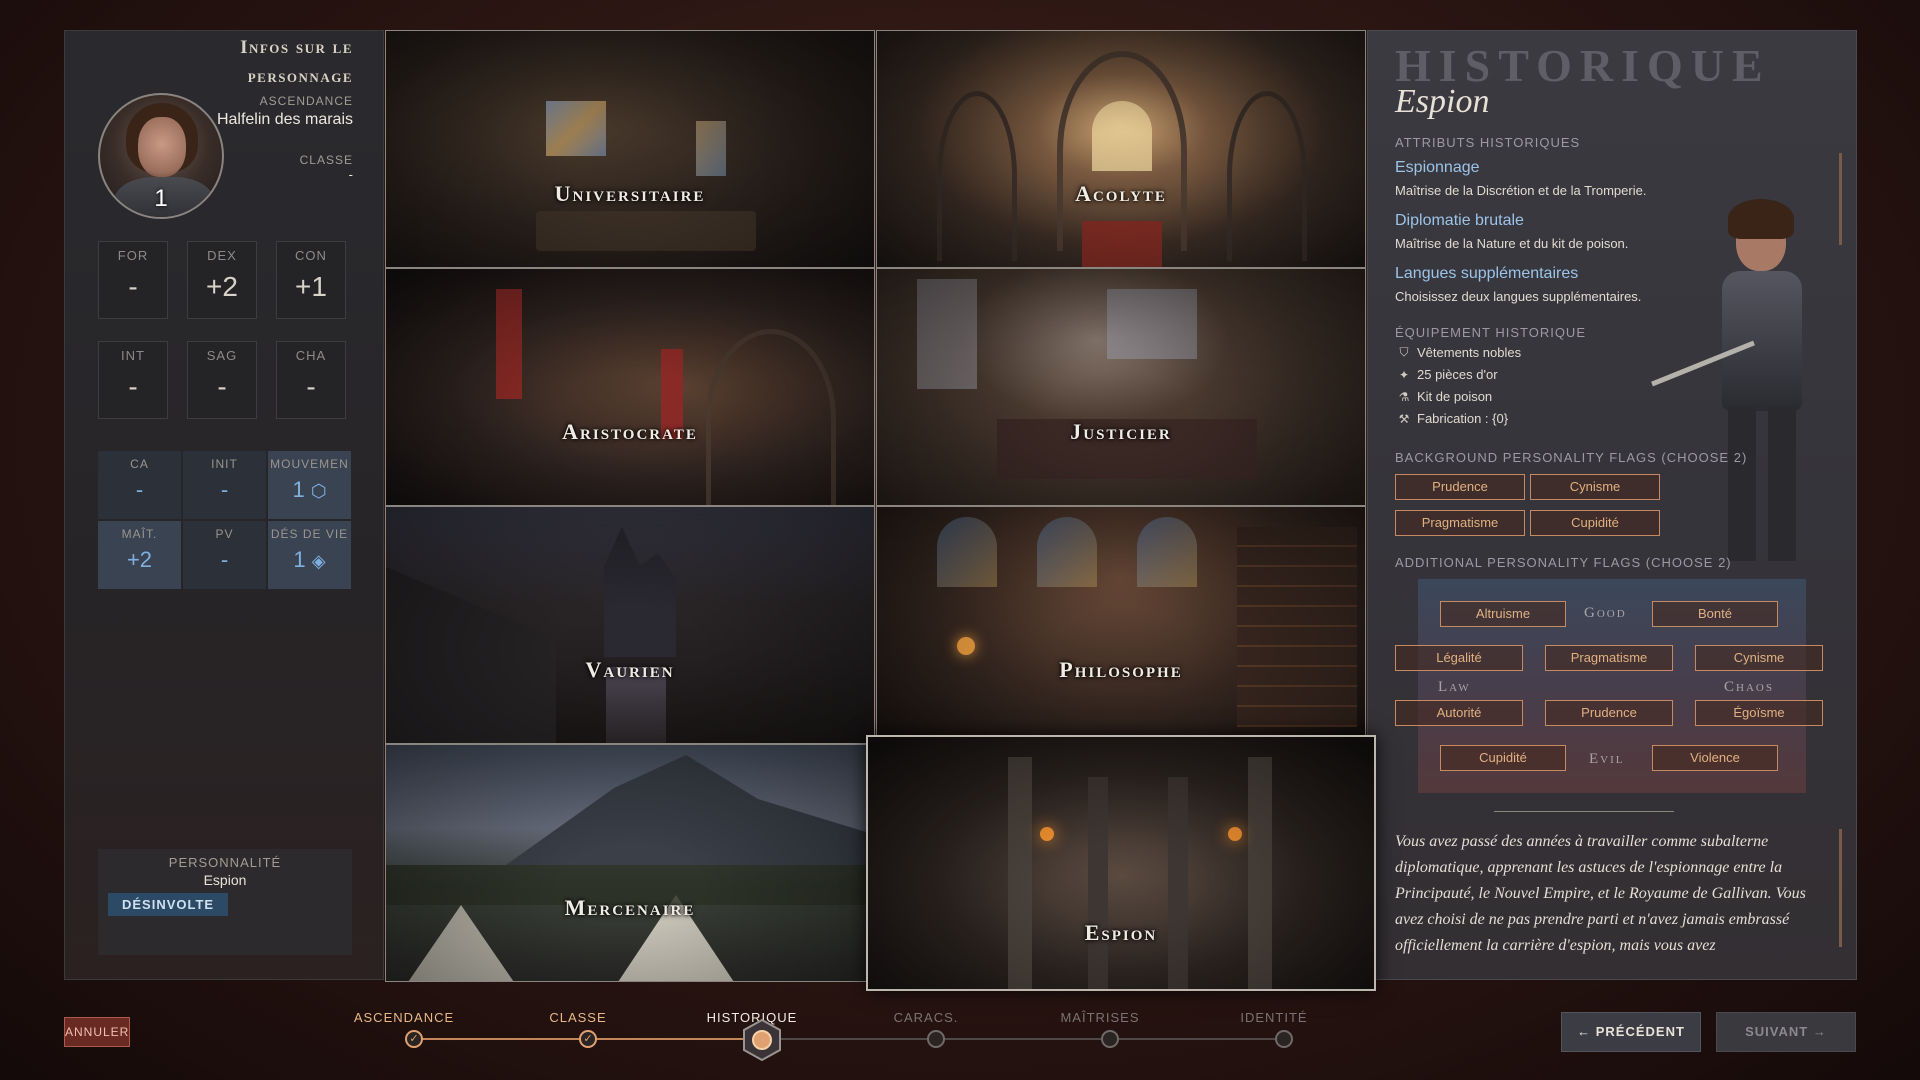 The image size is (1920, 1080). I want to click on flag-button-cynisme: Cynisme, so click(1595, 487).